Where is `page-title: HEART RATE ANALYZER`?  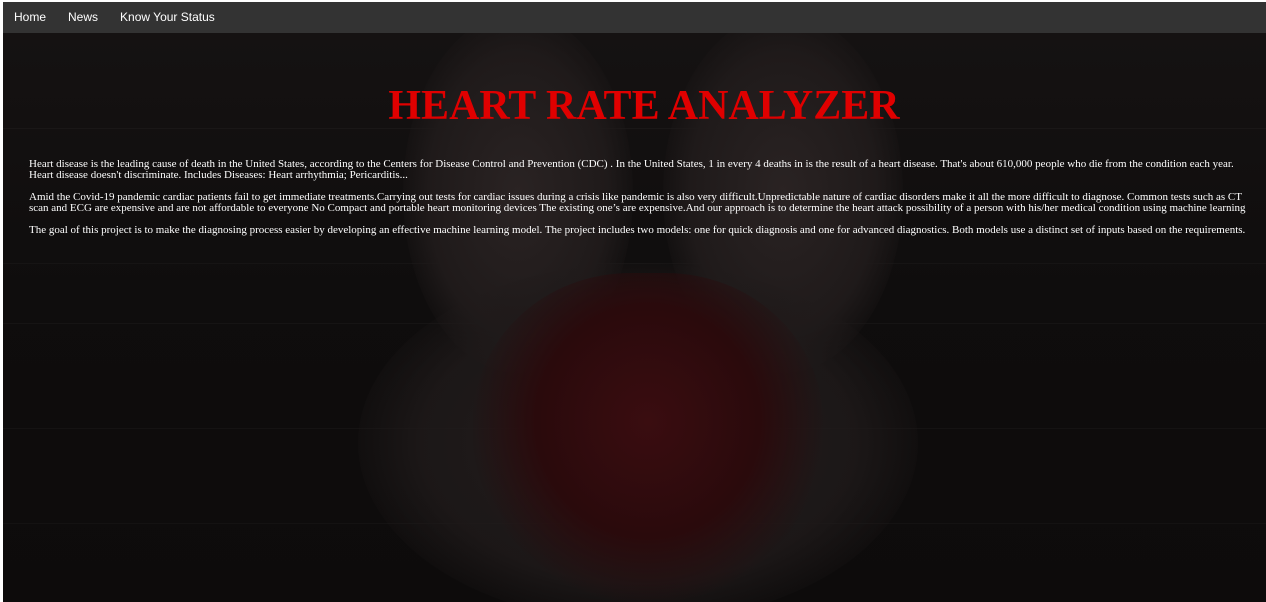
page-title: HEART RATE ANALYZER is located at coordinates (644, 106).